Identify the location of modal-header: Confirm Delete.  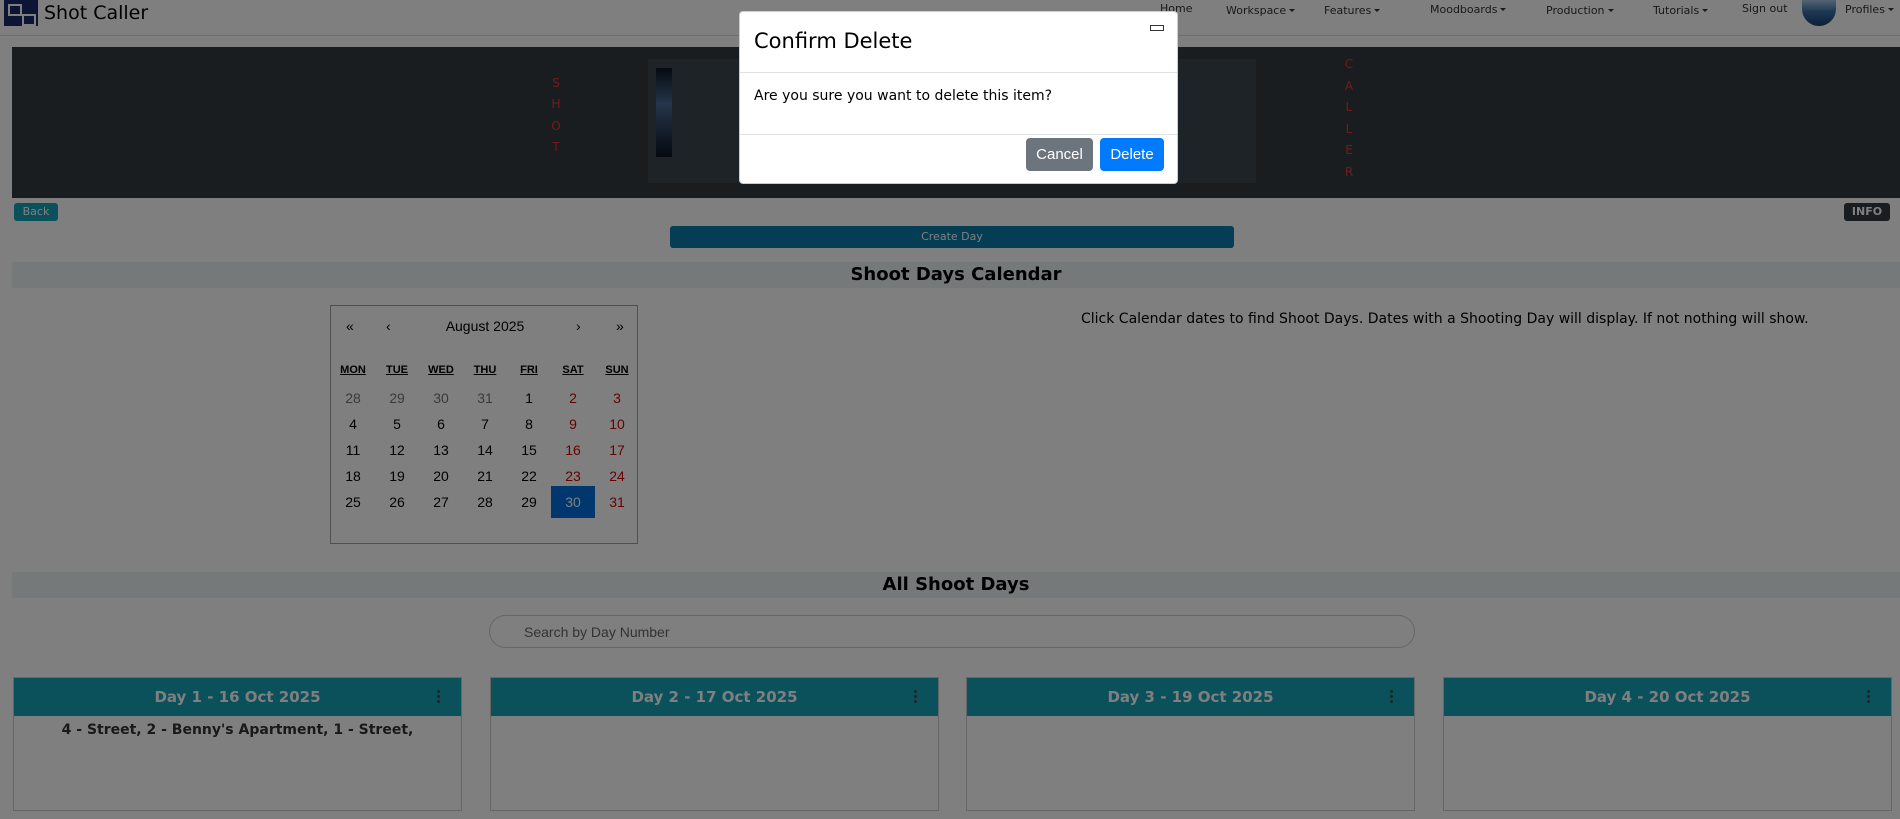
(958, 42).